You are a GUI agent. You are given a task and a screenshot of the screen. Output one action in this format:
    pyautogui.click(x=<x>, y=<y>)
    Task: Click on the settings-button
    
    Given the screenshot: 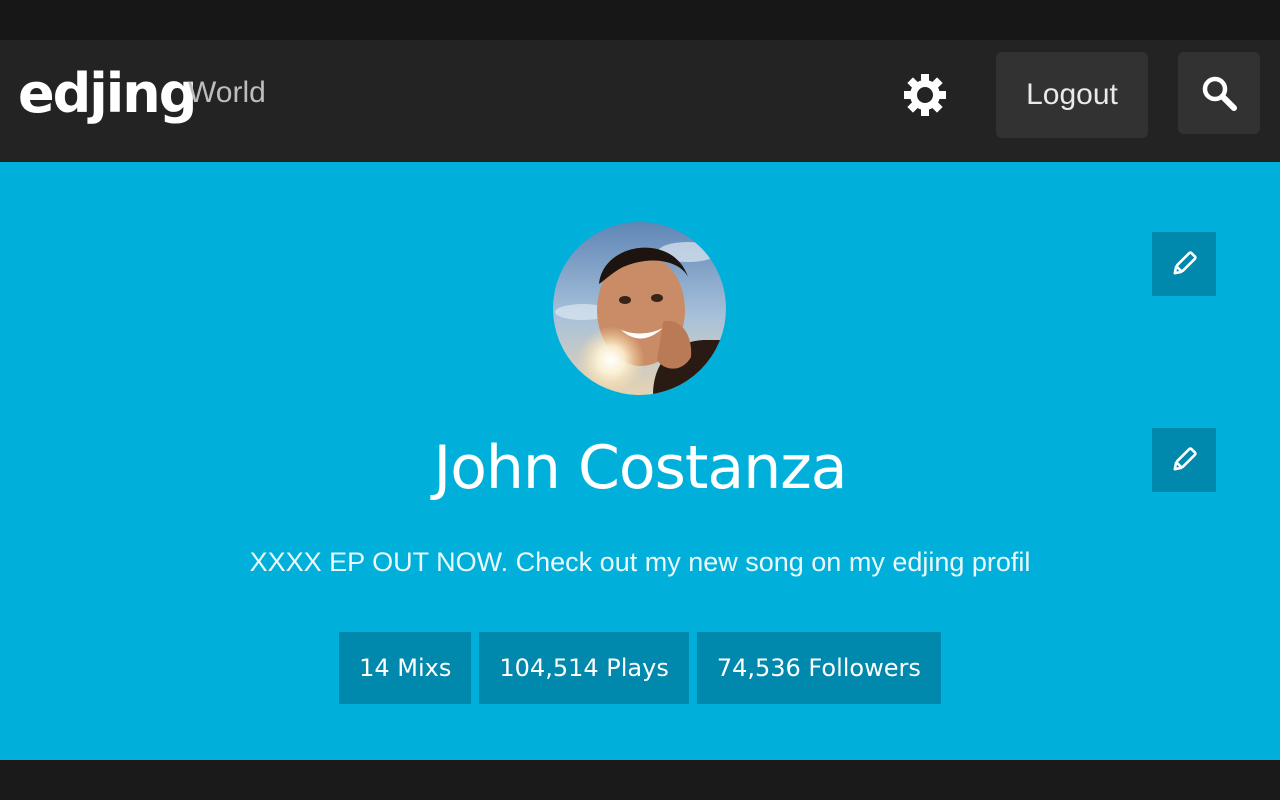 What is the action you would take?
    pyautogui.click(x=925, y=95)
    